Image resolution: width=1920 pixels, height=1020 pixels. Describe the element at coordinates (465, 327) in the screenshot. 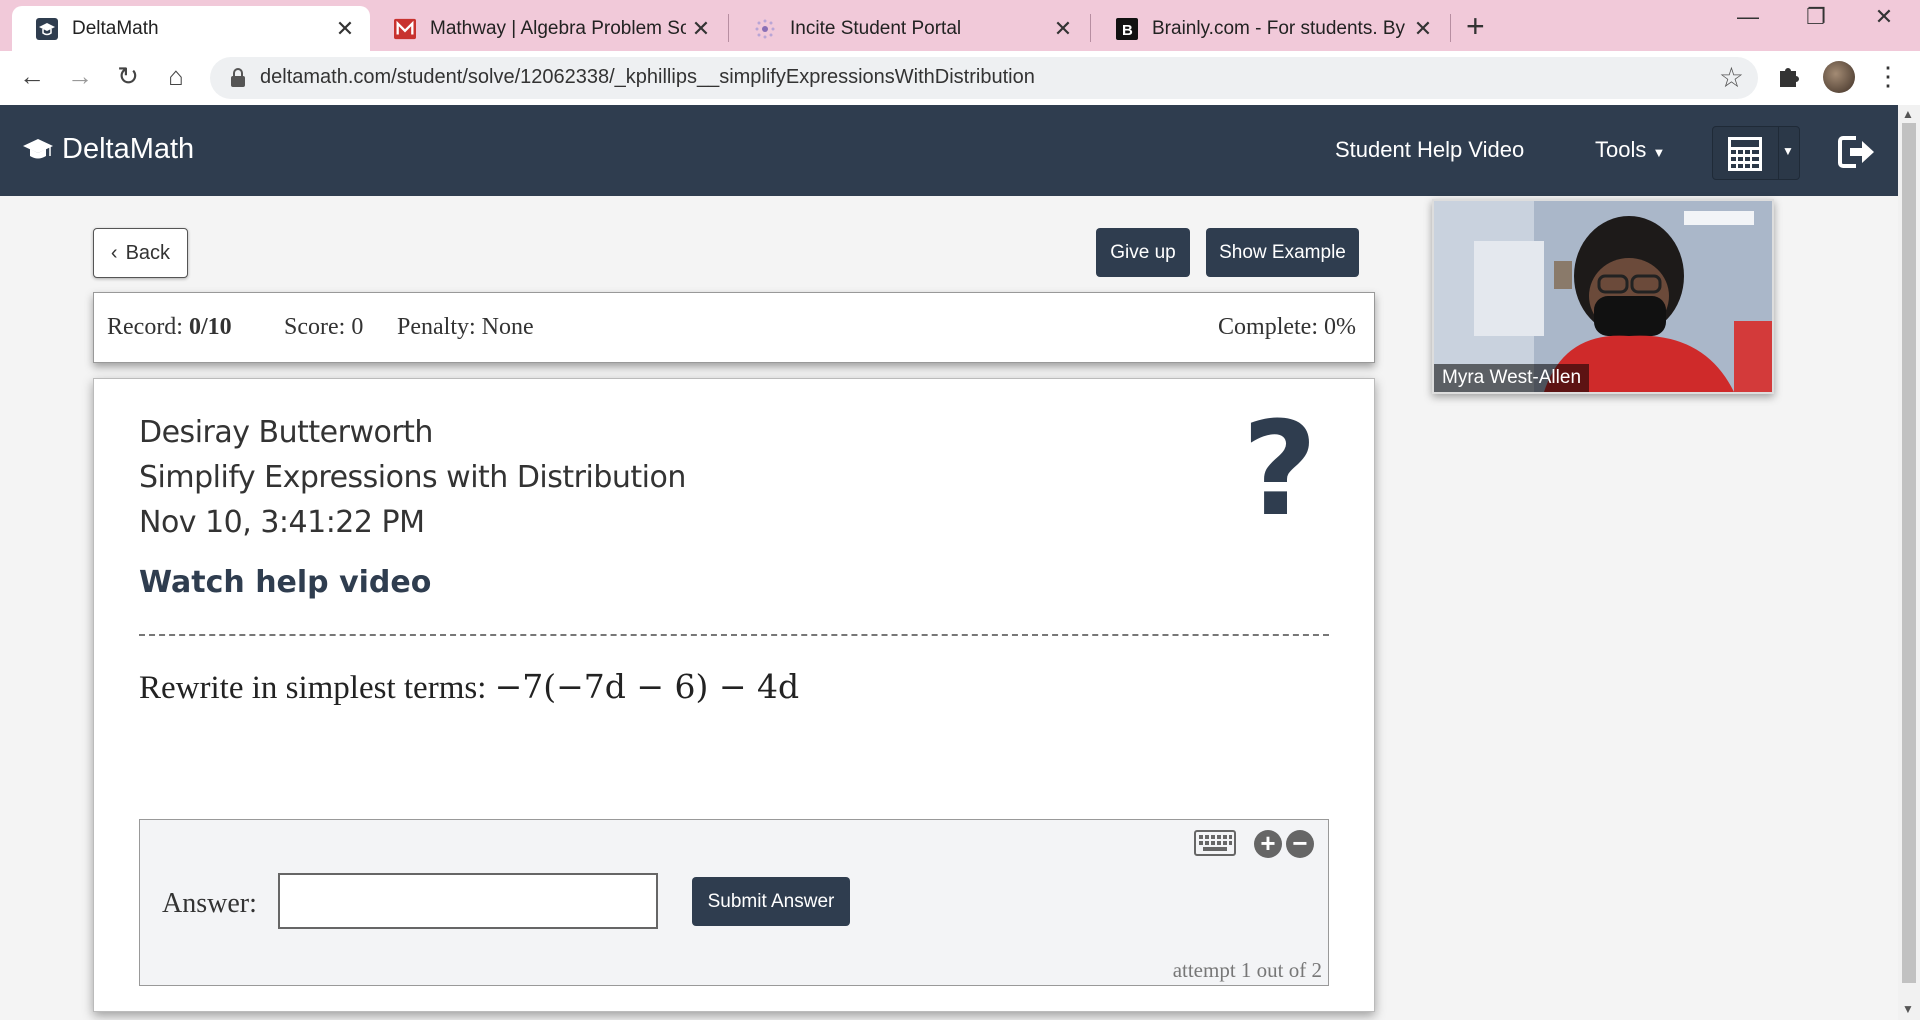

I see `penalty-stat: Penalty: None` at that location.